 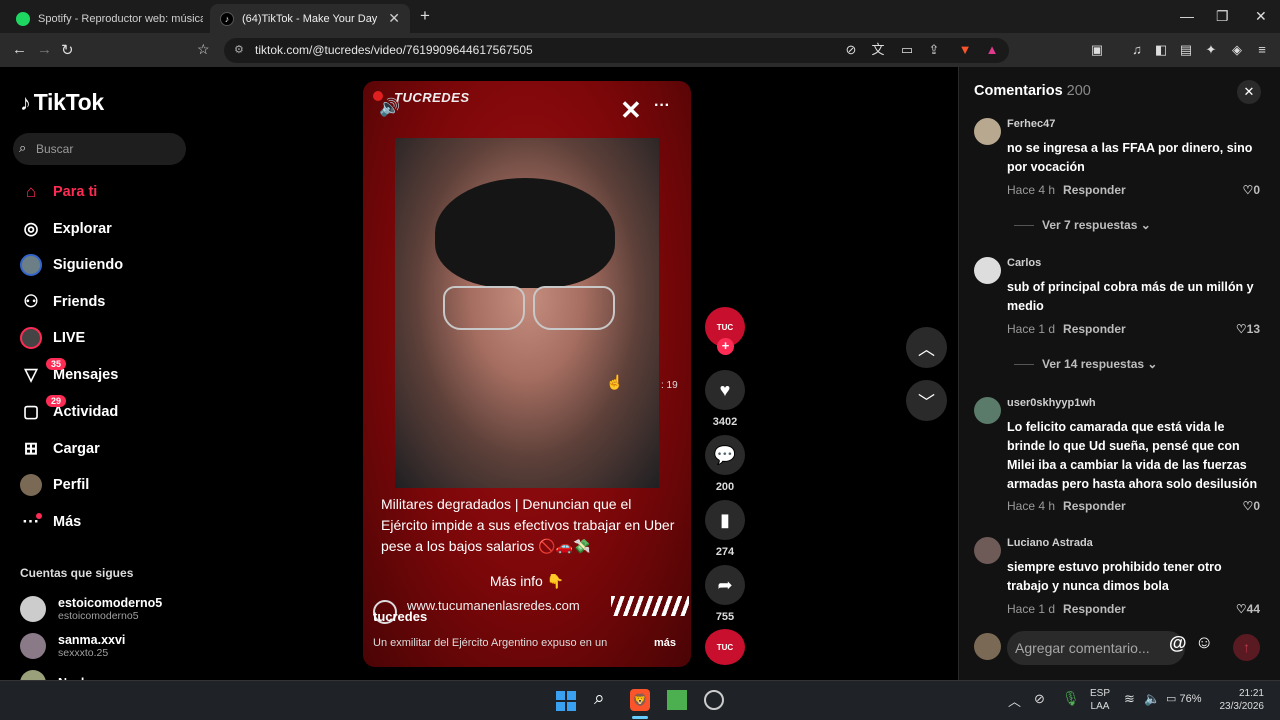 I want to click on language-indicator: ESP LAA, so click(x=1100, y=700).